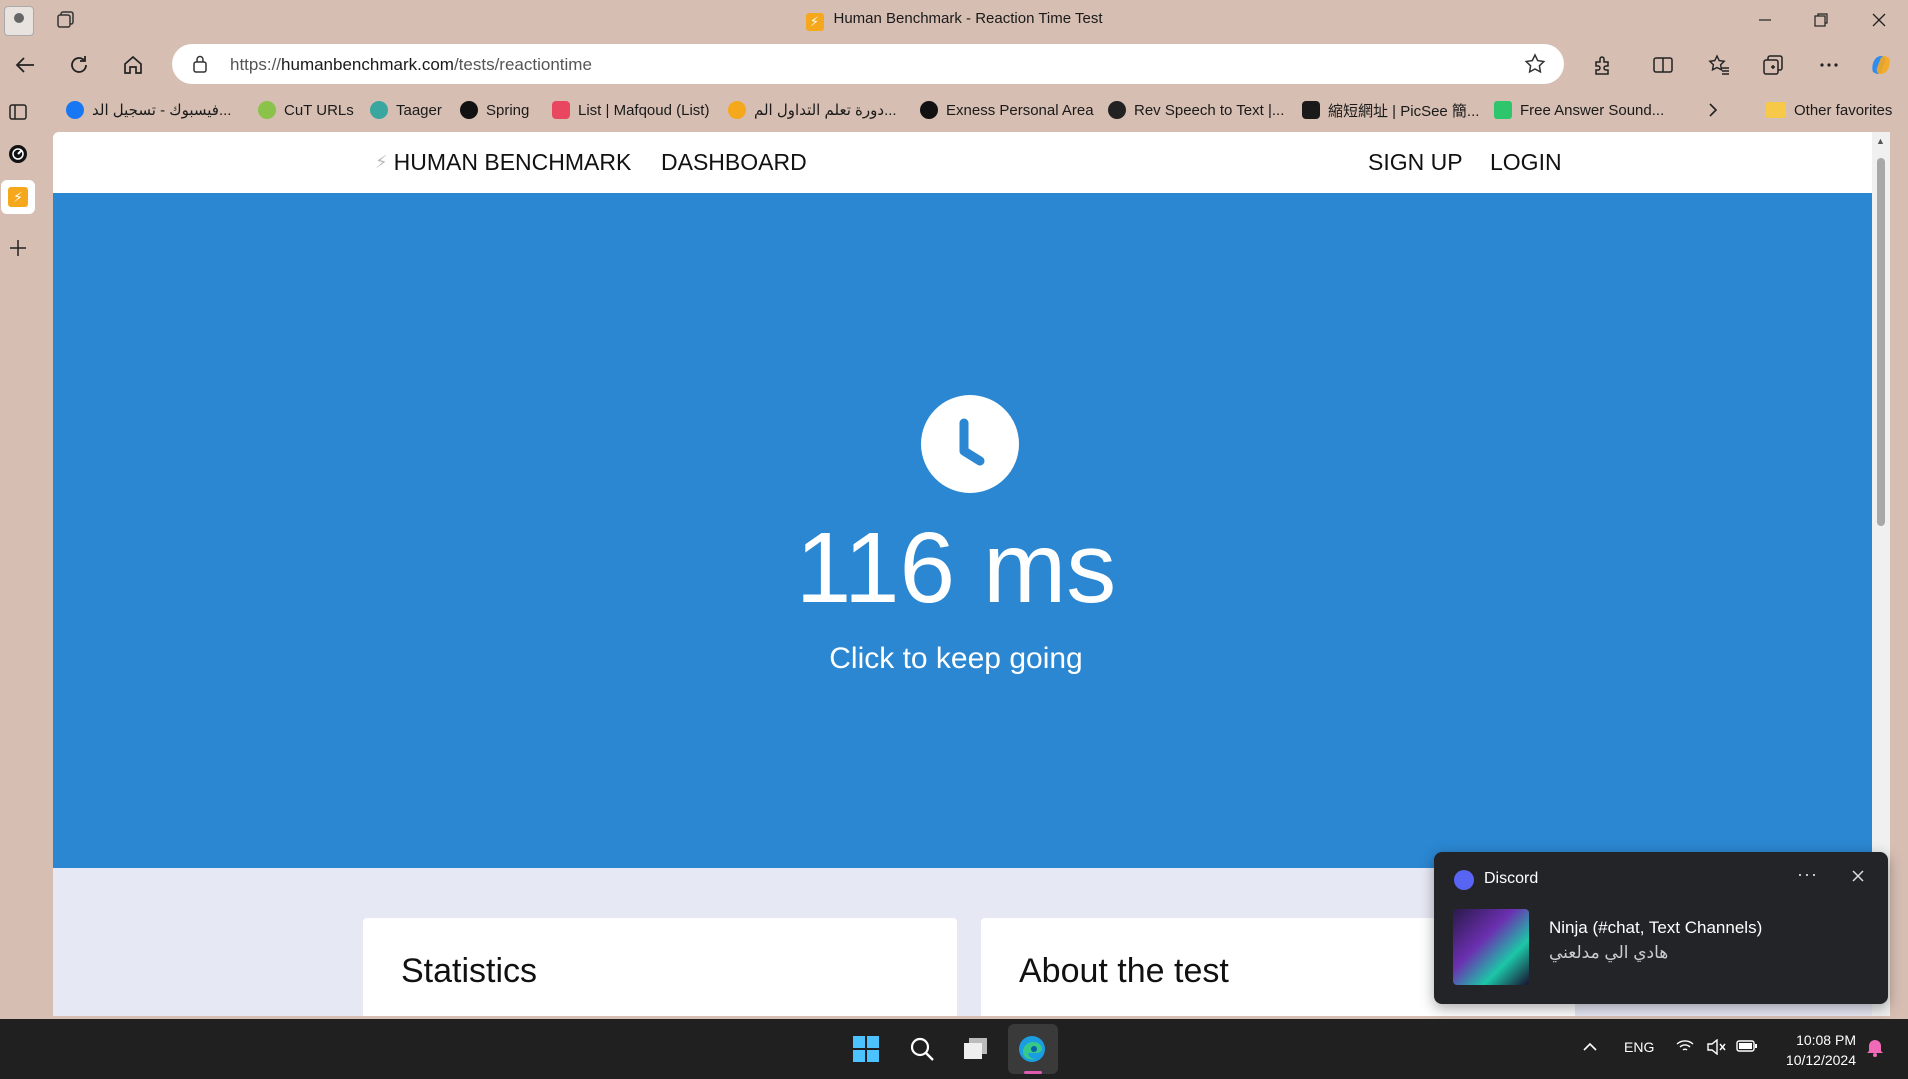 The height and width of the screenshot is (1079, 1908). I want to click on favorite-item-spring: Spring, so click(494, 110).